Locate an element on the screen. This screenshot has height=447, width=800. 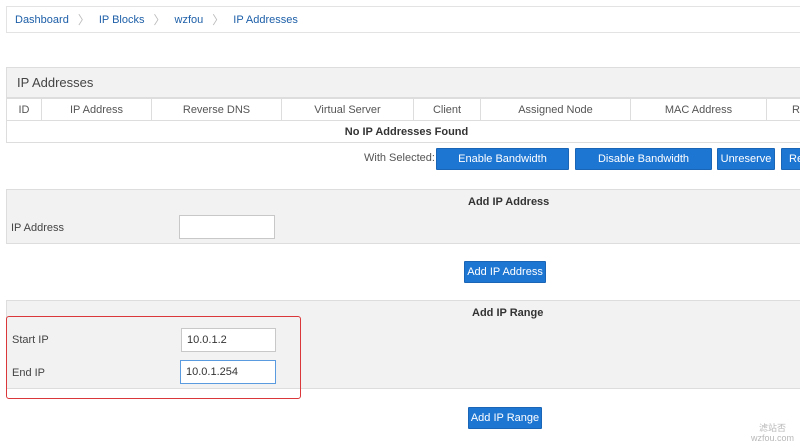
ip-address-input is located at coordinates (227, 227).